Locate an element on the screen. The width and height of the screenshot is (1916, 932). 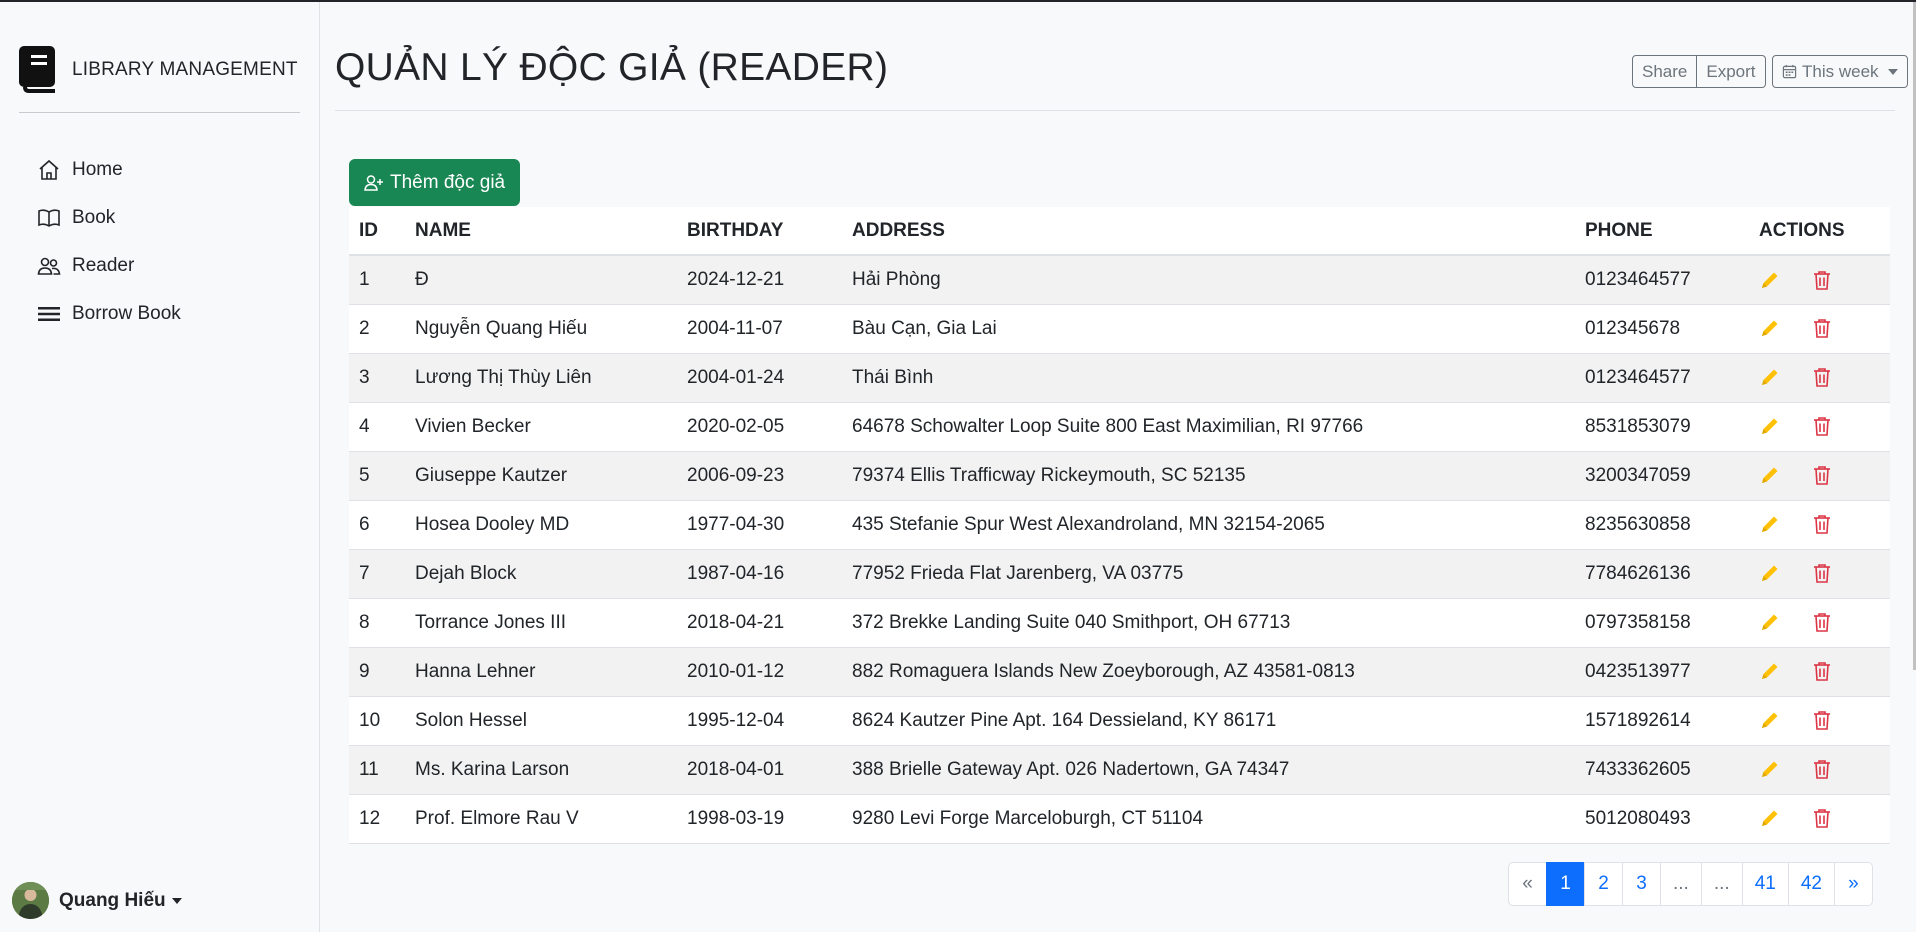
column-header-address: ADDRESS is located at coordinates (1208, 231).